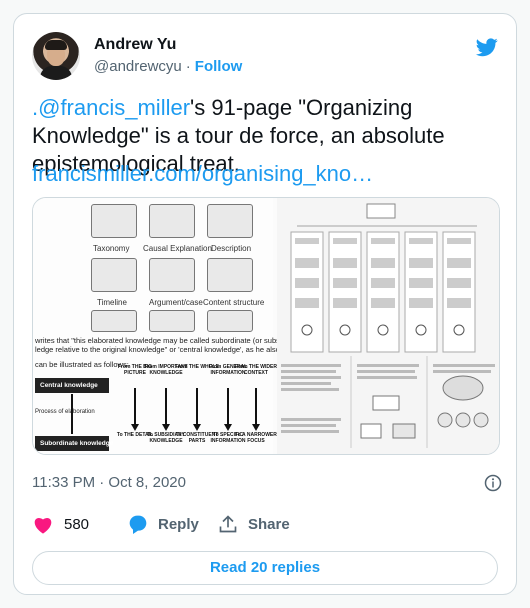 The height and width of the screenshot is (608, 530). I want to click on argument-thumbnail, so click(172, 275).